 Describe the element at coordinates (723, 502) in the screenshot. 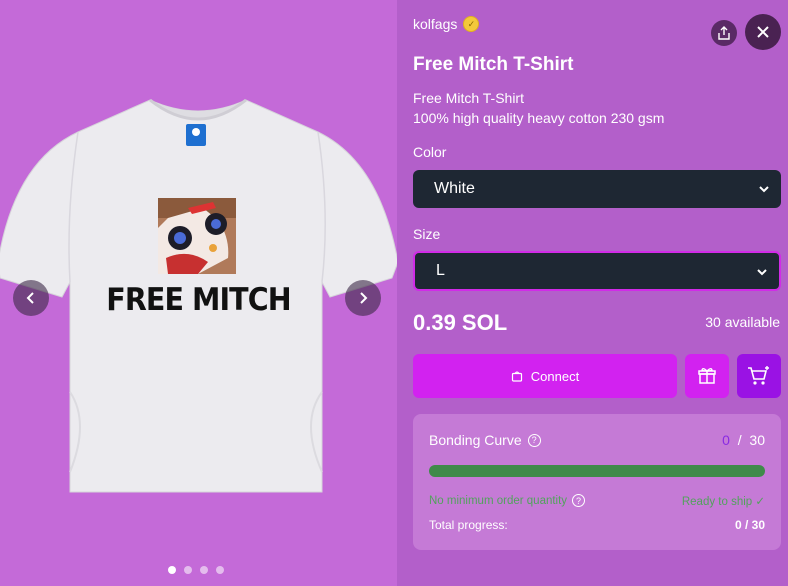

I see `ready-to-ship-status: Ready to ship ✓` at that location.